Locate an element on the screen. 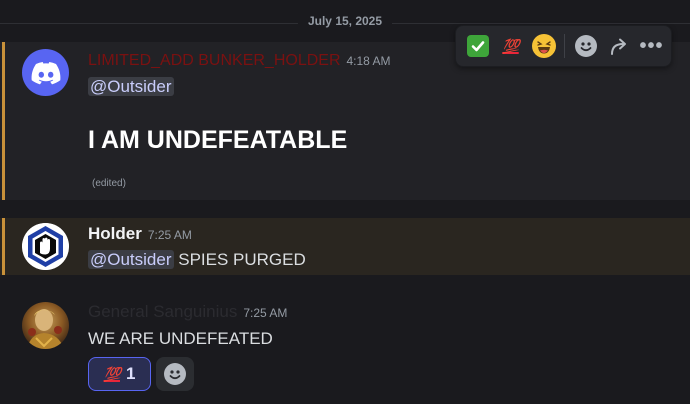 The width and height of the screenshot is (690, 404). message-header: General Sanguinius 7:25 AM is located at coordinates (187, 312).